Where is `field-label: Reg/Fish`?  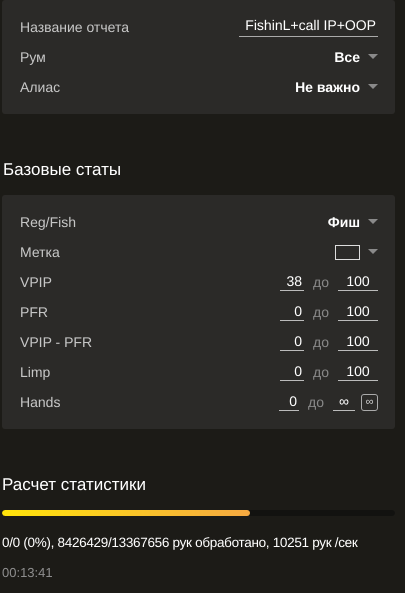 field-label: Reg/Fish is located at coordinates (48, 222).